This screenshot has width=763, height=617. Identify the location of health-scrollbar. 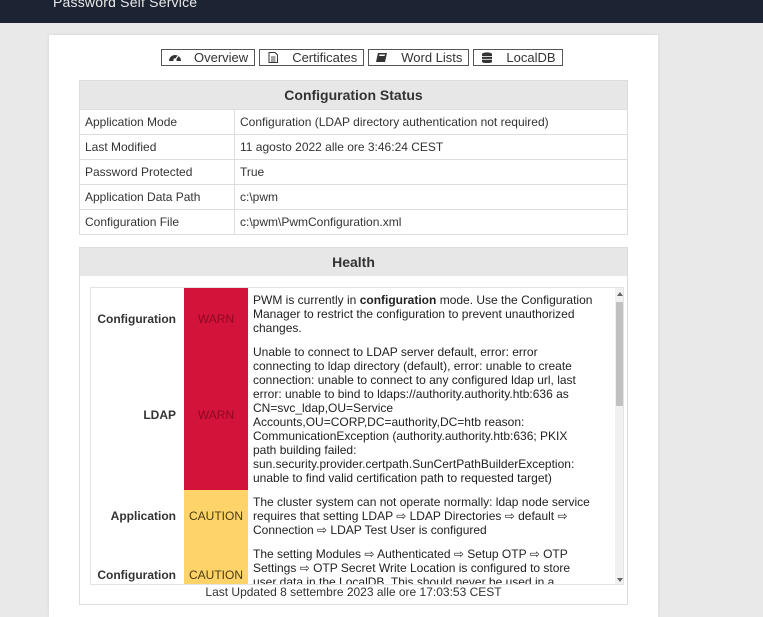
(619, 436).